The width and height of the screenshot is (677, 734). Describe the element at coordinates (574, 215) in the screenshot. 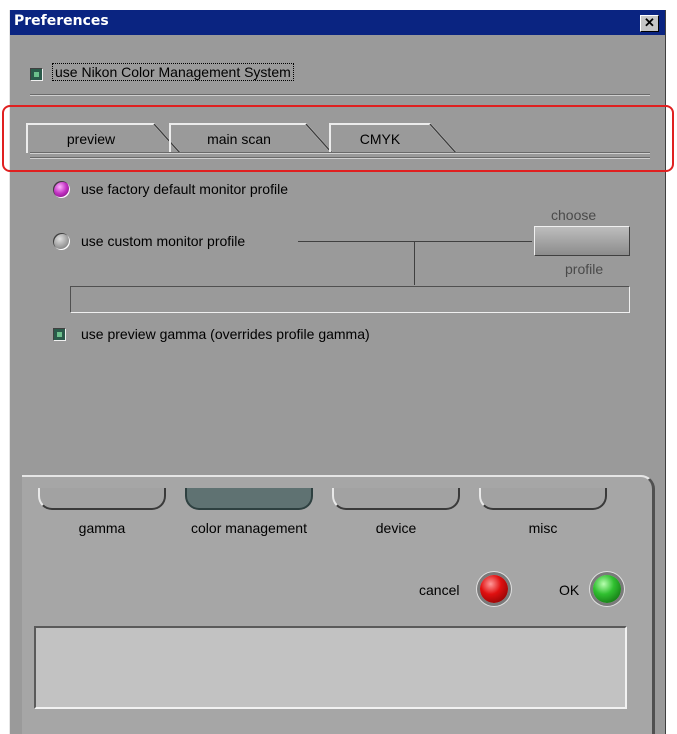

I see `choose-label: choose` at that location.